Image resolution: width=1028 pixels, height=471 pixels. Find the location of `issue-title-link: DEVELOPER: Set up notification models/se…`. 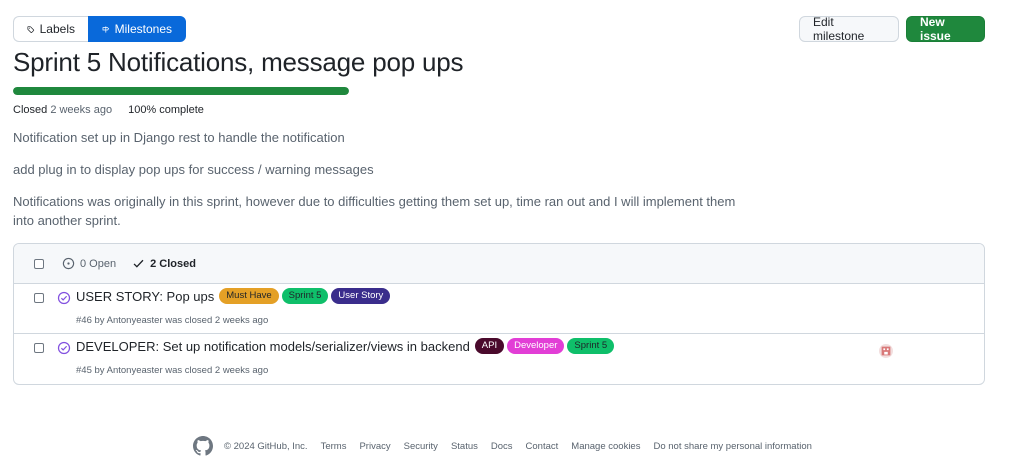

issue-title-link: DEVELOPER: Set up notification models/se… is located at coordinates (273, 346).